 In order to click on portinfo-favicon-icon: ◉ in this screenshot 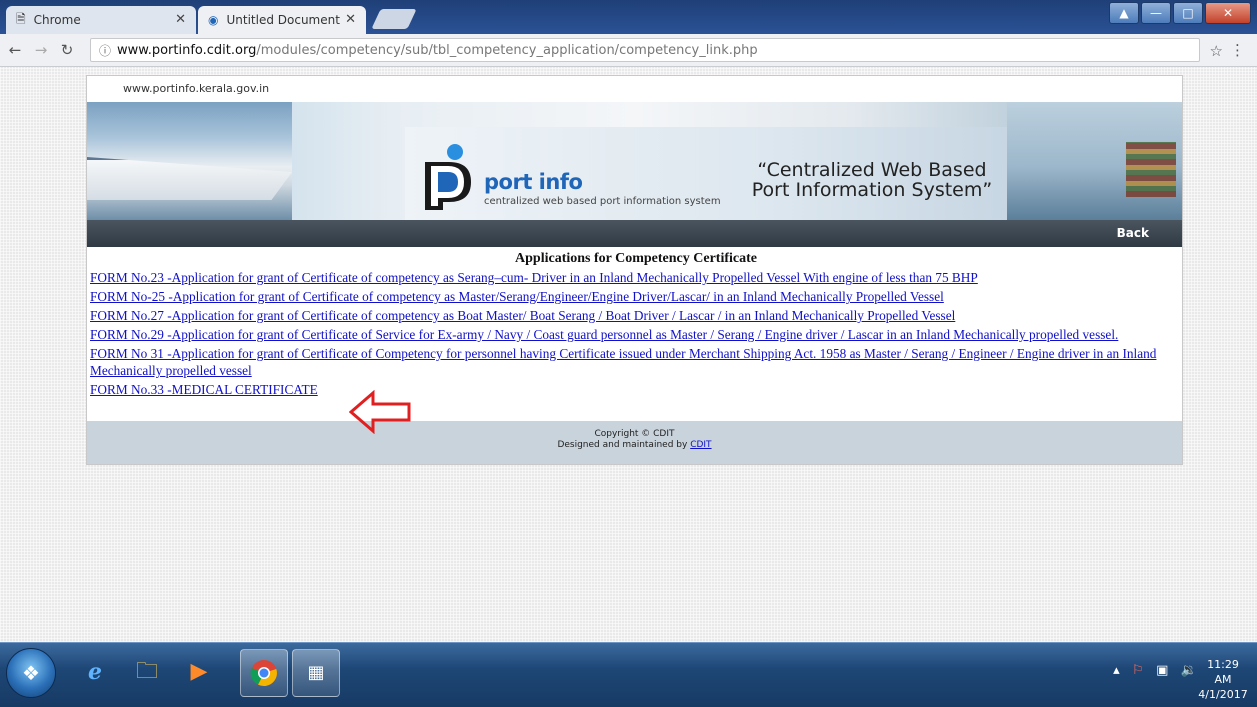, I will do `click(213, 20)`.